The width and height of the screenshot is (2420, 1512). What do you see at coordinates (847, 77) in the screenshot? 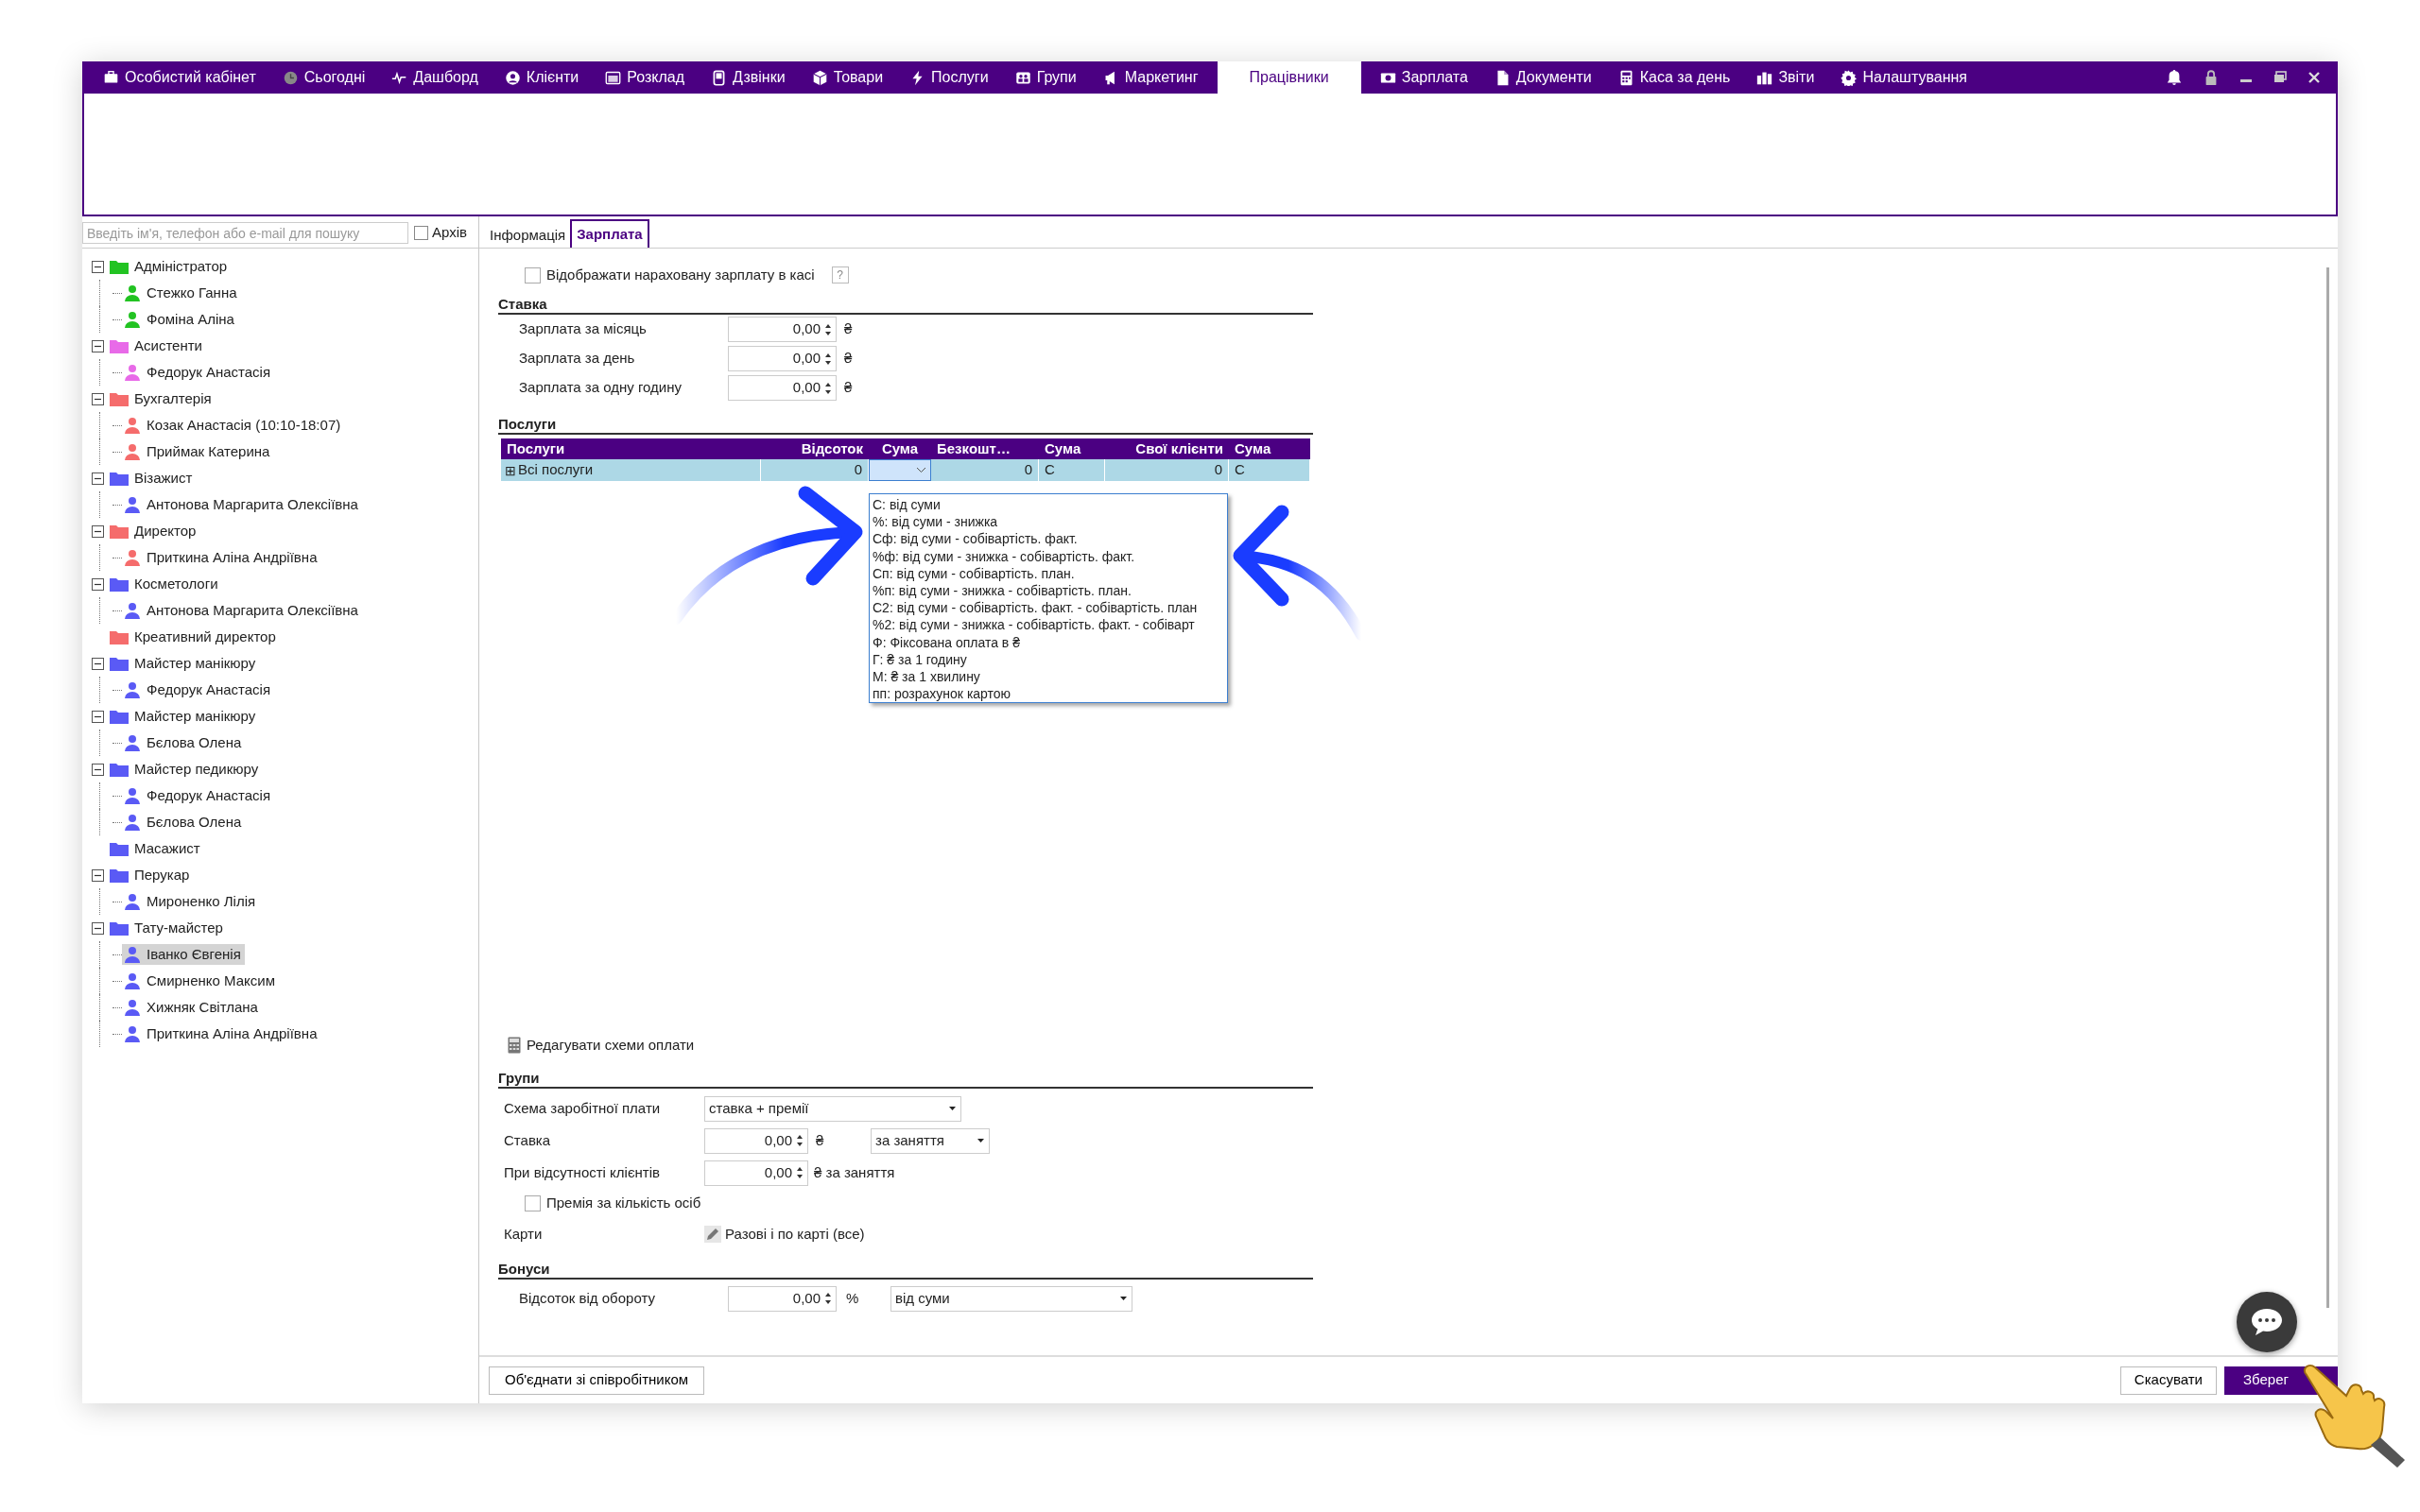
I see `nav-tab: Товари` at bounding box center [847, 77].